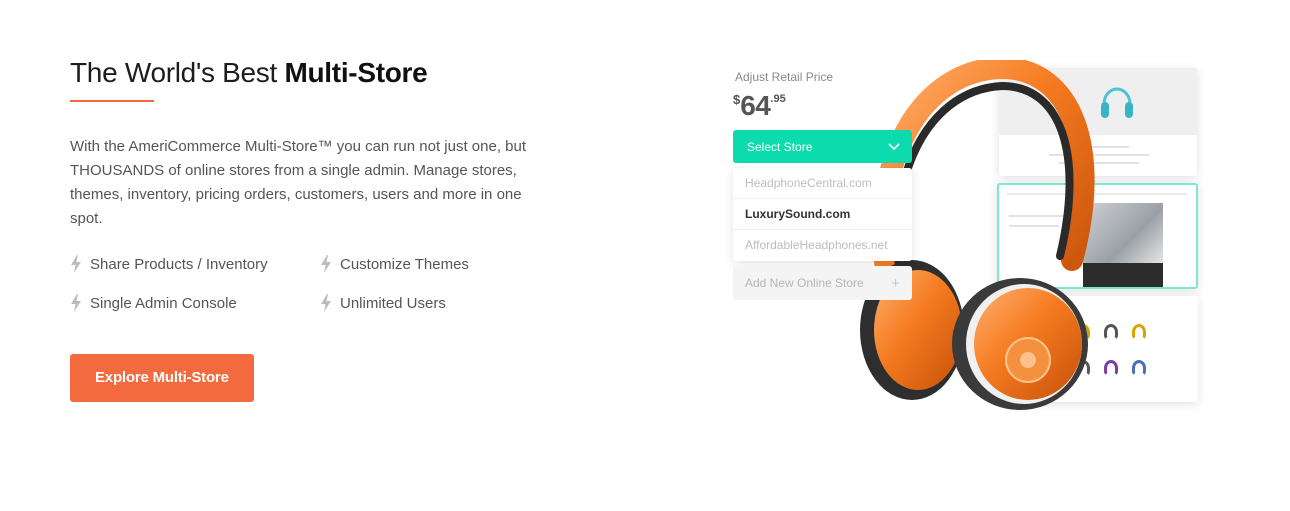 The height and width of the screenshot is (511, 1290). I want to click on retail-price: $64.95, so click(759, 106).